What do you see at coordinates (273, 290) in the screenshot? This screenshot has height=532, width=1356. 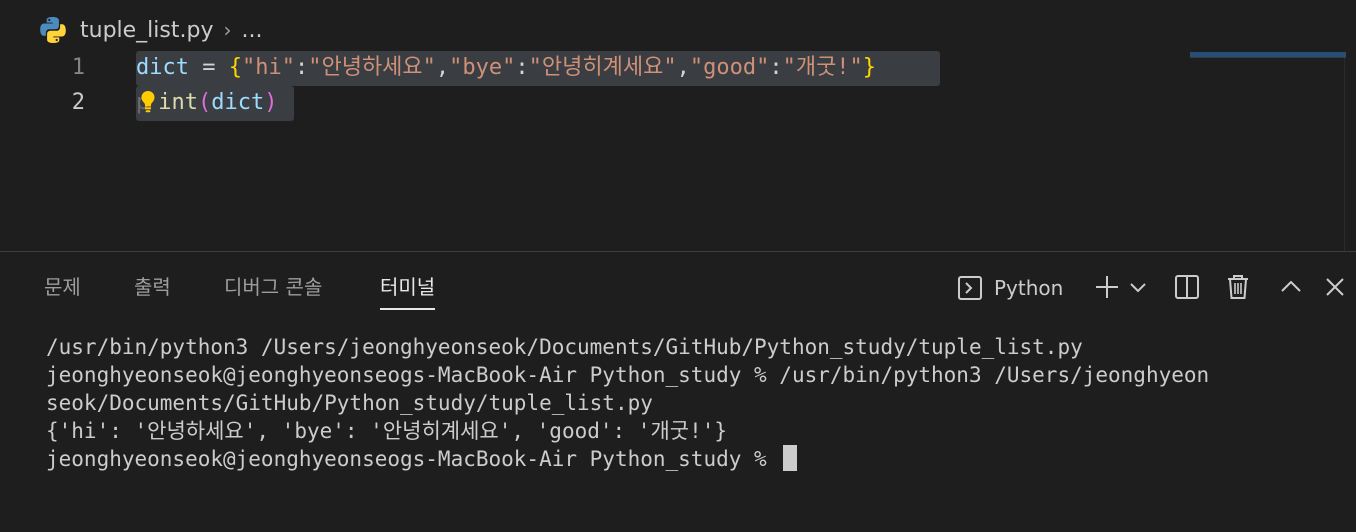 I see `tab-debug-console: 디버그 콘솔` at bounding box center [273, 290].